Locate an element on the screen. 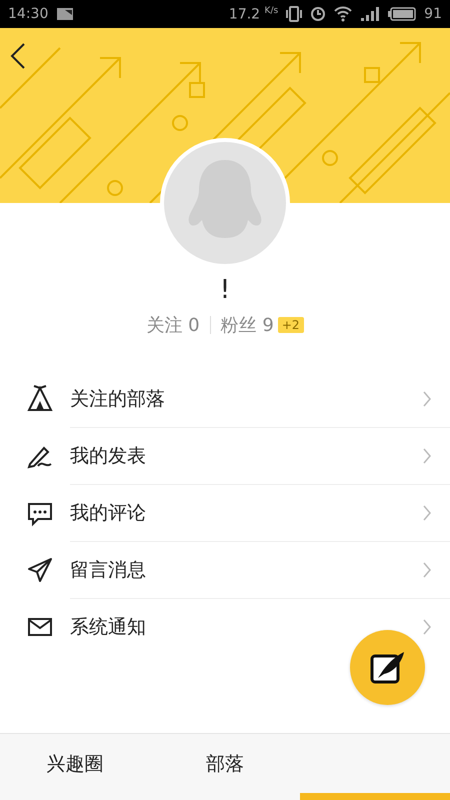 The width and height of the screenshot is (450, 800). menu-item: 系统通知 is located at coordinates (225, 627).